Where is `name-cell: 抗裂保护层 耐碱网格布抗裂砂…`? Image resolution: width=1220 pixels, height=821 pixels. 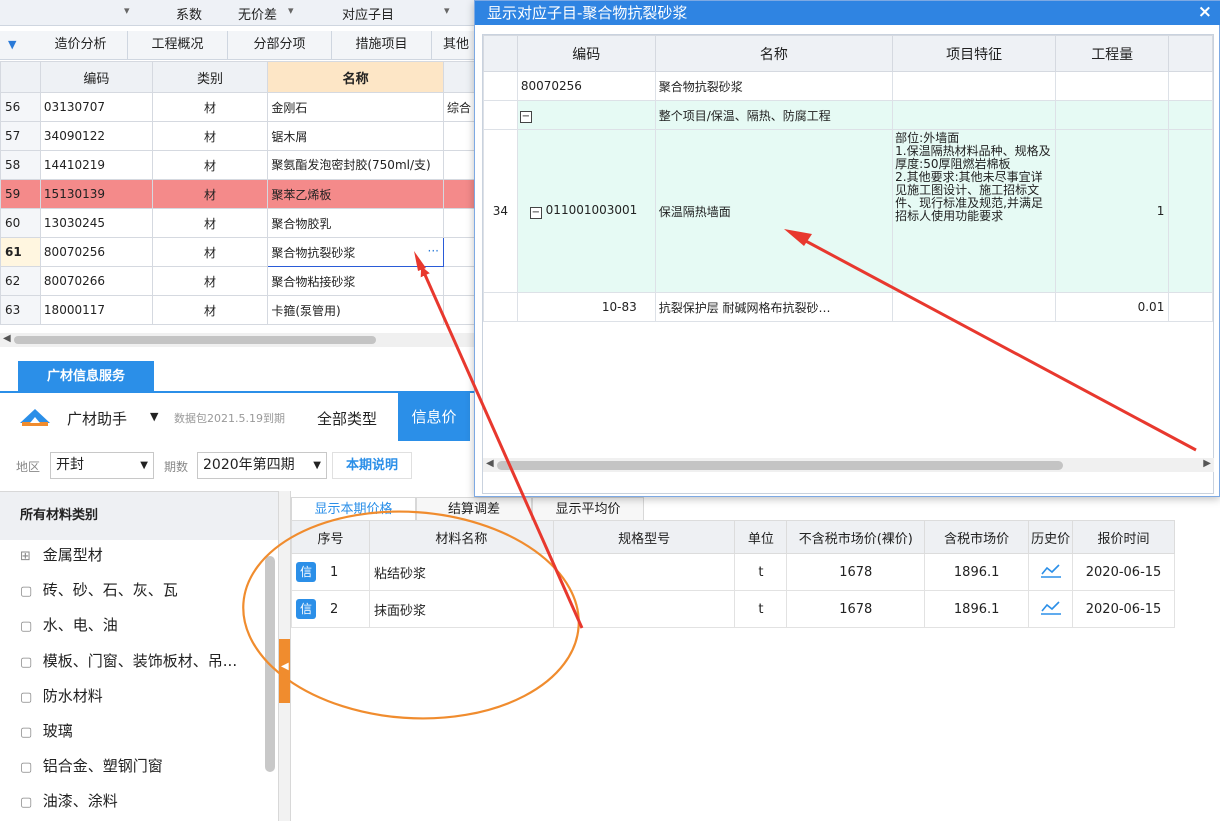
name-cell: 抗裂保护层 耐碱网格布抗裂砂… is located at coordinates (774, 307).